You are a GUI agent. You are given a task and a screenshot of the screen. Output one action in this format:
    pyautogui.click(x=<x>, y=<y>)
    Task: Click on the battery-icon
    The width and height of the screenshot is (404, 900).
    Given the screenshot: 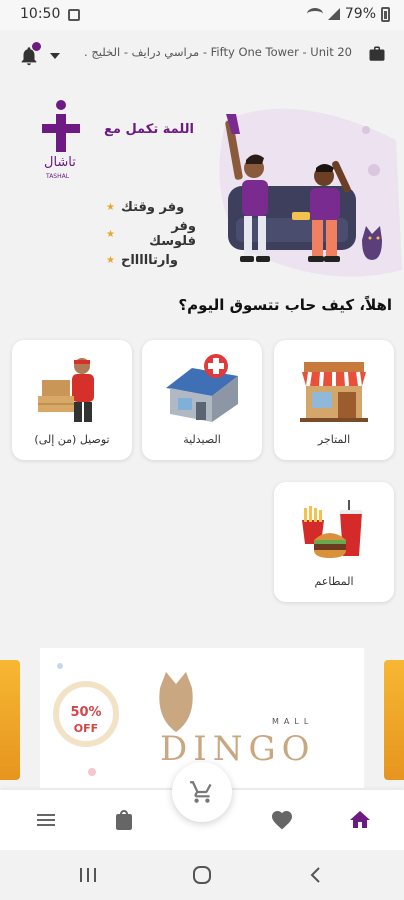 What is the action you would take?
    pyautogui.click(x=385, y=14)
    